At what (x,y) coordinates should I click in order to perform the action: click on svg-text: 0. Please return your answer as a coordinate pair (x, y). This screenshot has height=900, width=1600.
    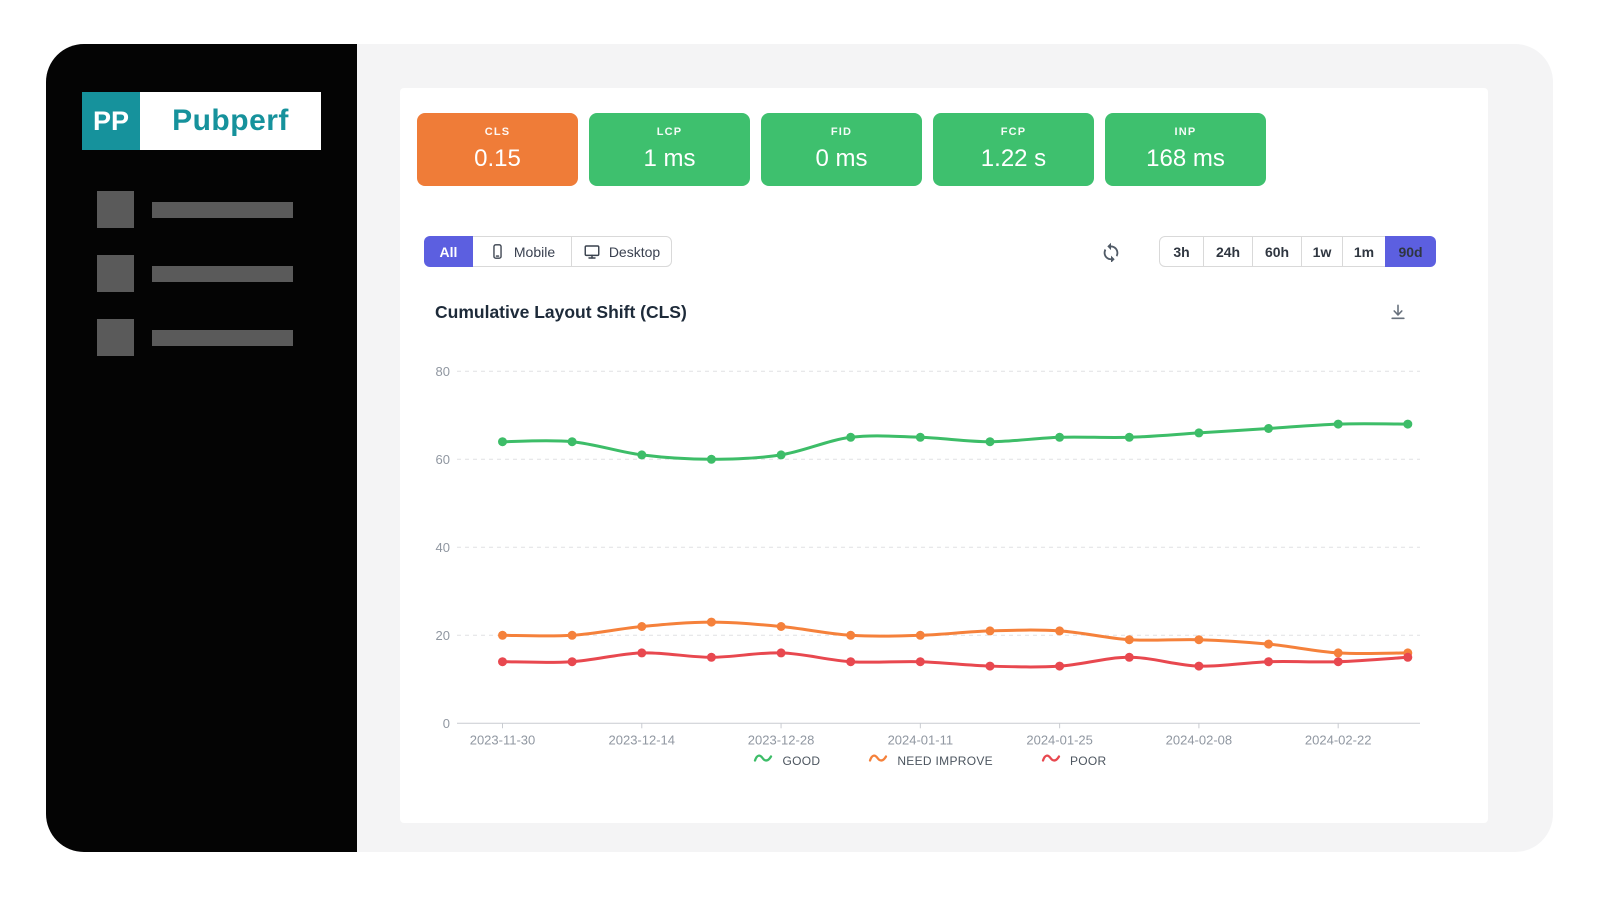
    Looking at the image, I should click on (446, 723).